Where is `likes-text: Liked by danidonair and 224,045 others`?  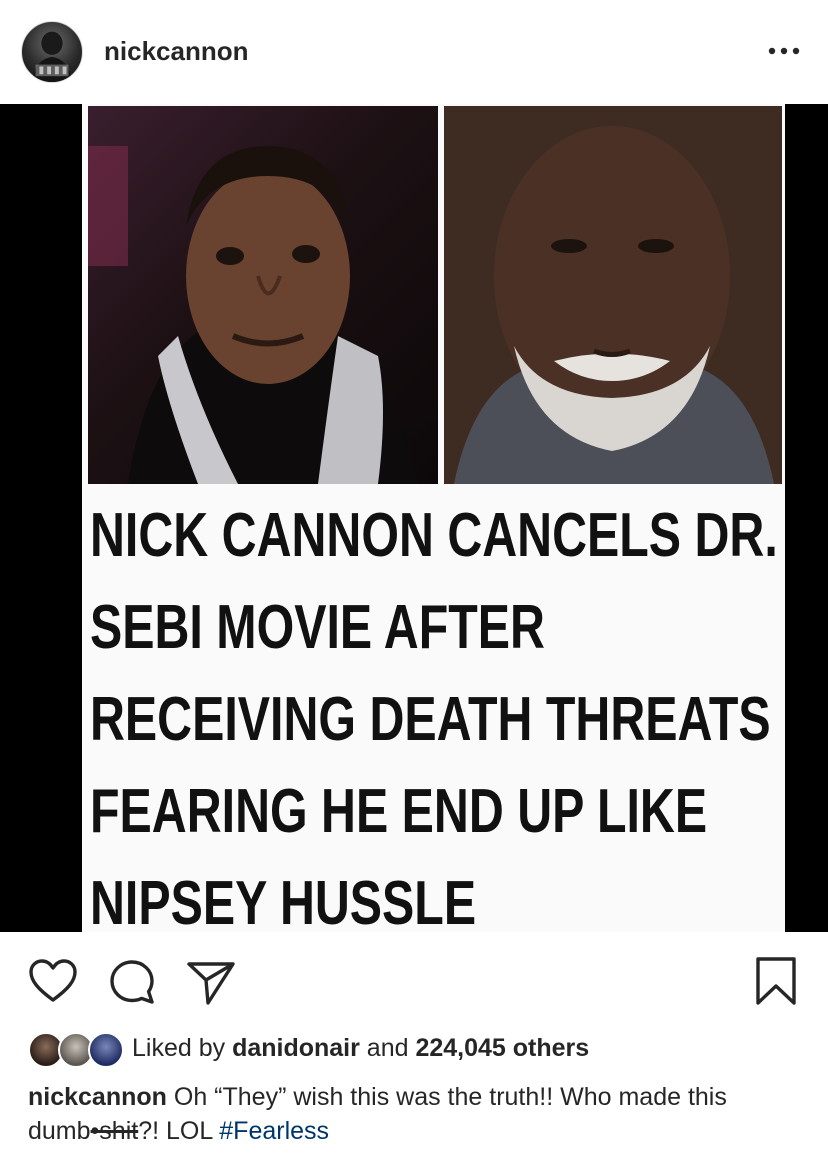
likes-text: Liked by danidonair and 224,045 others is located at coordinates (360, 1048).